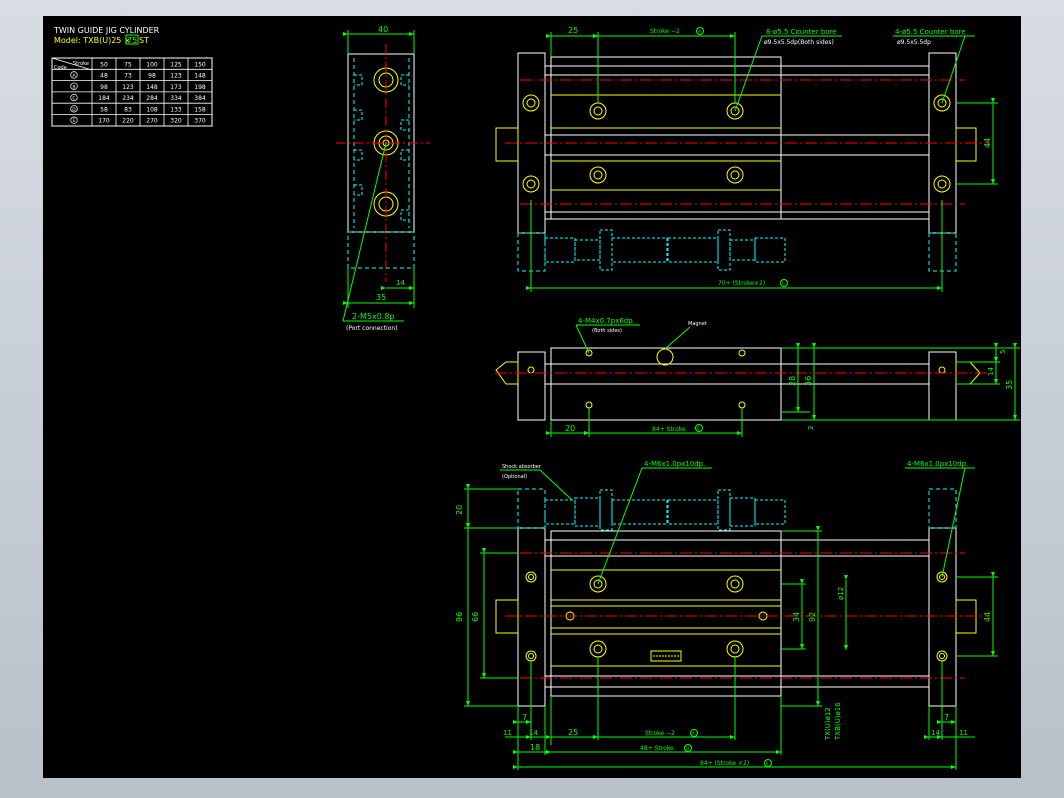 The width and height of the screenshot is (1064, 798). I want to click on table-cell: 108, so click(152, 109).